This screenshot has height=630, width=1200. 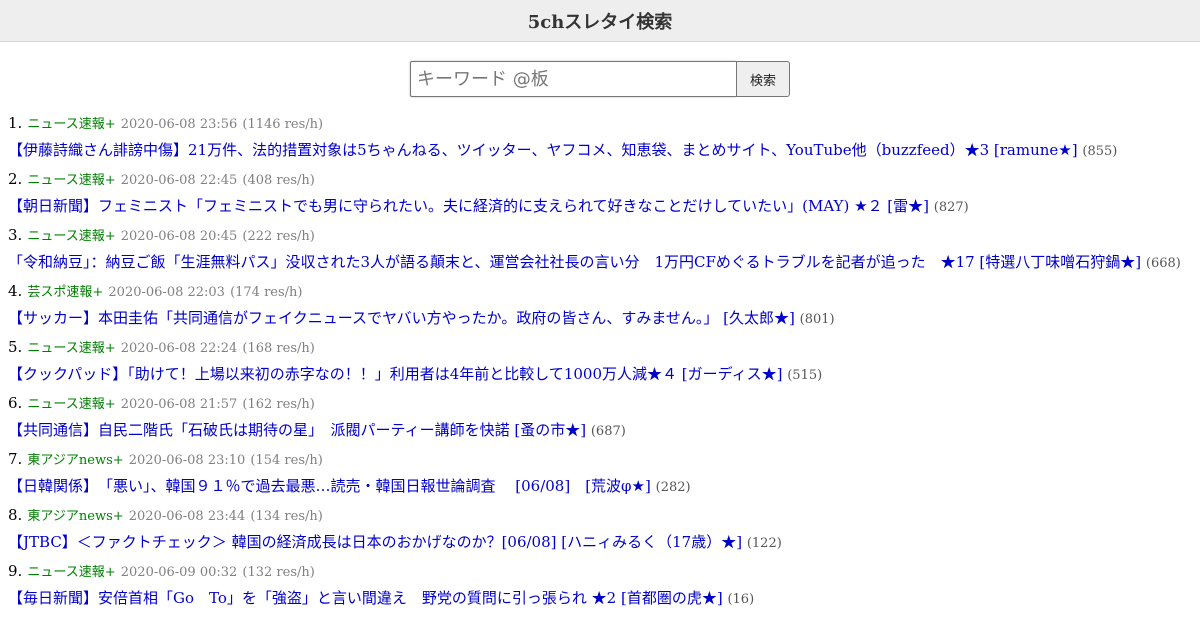 What do you see at coordinates (600, 235) in the screenshot?
I see `result-meta: 3. ニュース速報+ 2020-06-08 20:45 (222 res/h)` at bounding box center [600, 235].